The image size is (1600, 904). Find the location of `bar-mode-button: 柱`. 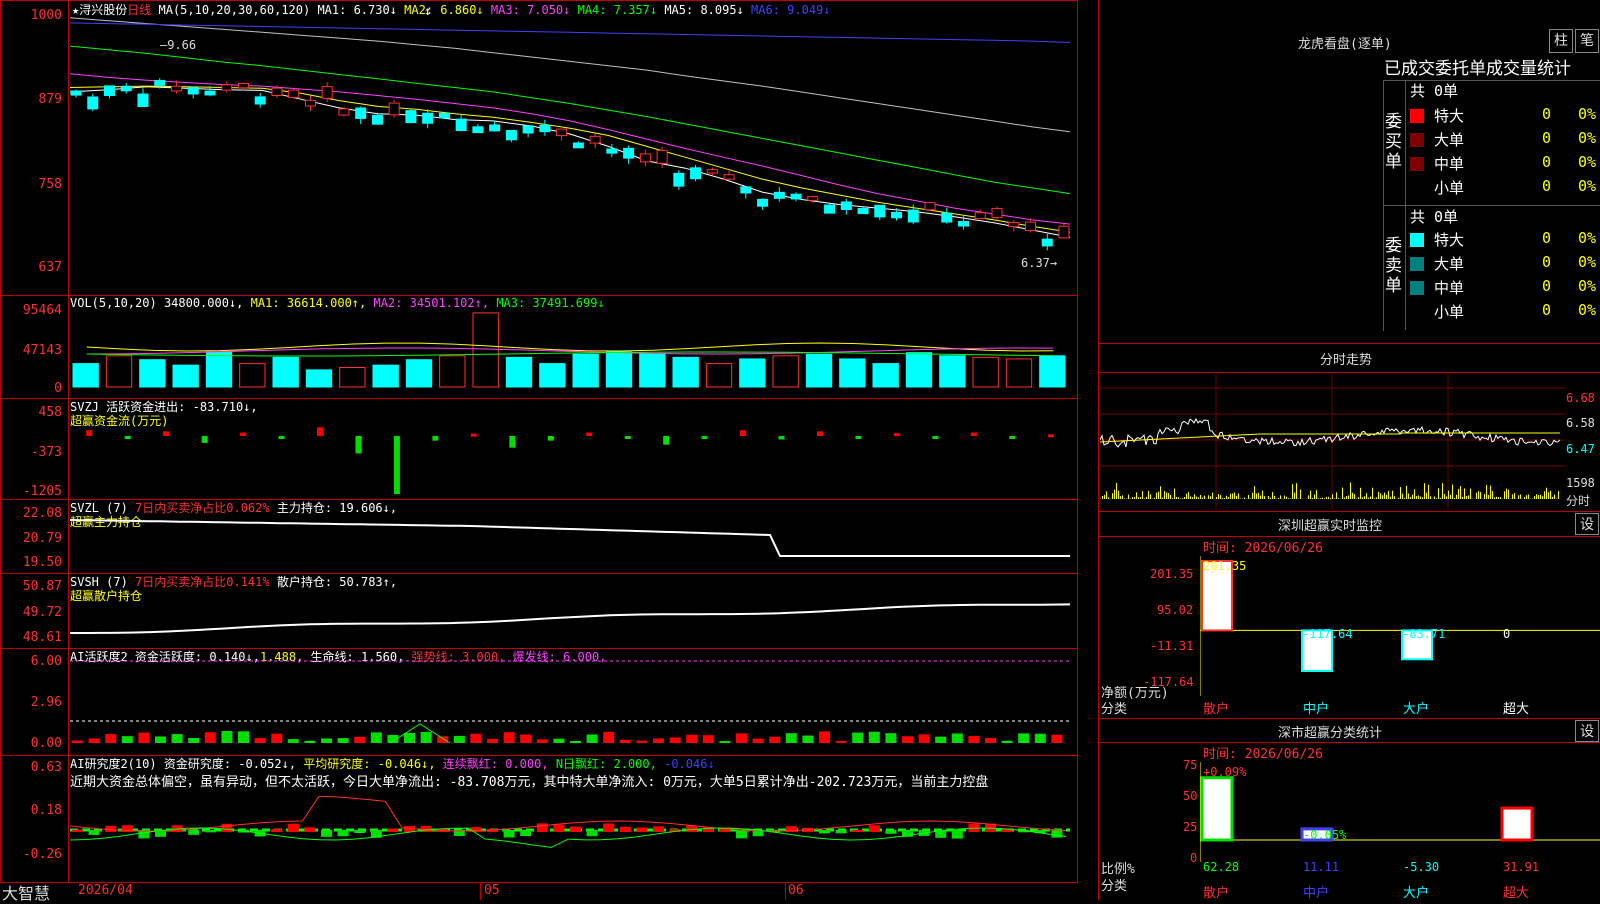

bar-mode-button: 柱 is located at coordinates (1561, 41).